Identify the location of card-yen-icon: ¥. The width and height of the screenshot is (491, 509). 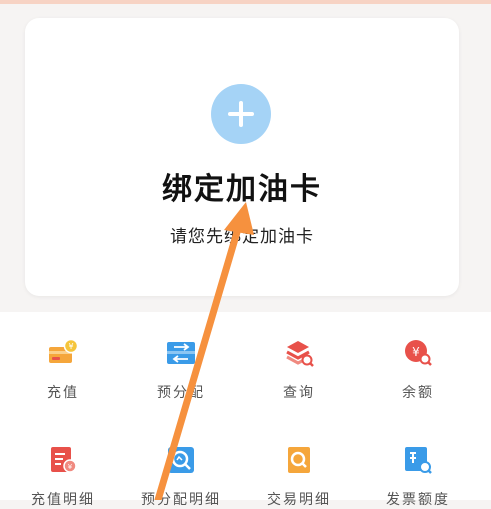
(63, 350).